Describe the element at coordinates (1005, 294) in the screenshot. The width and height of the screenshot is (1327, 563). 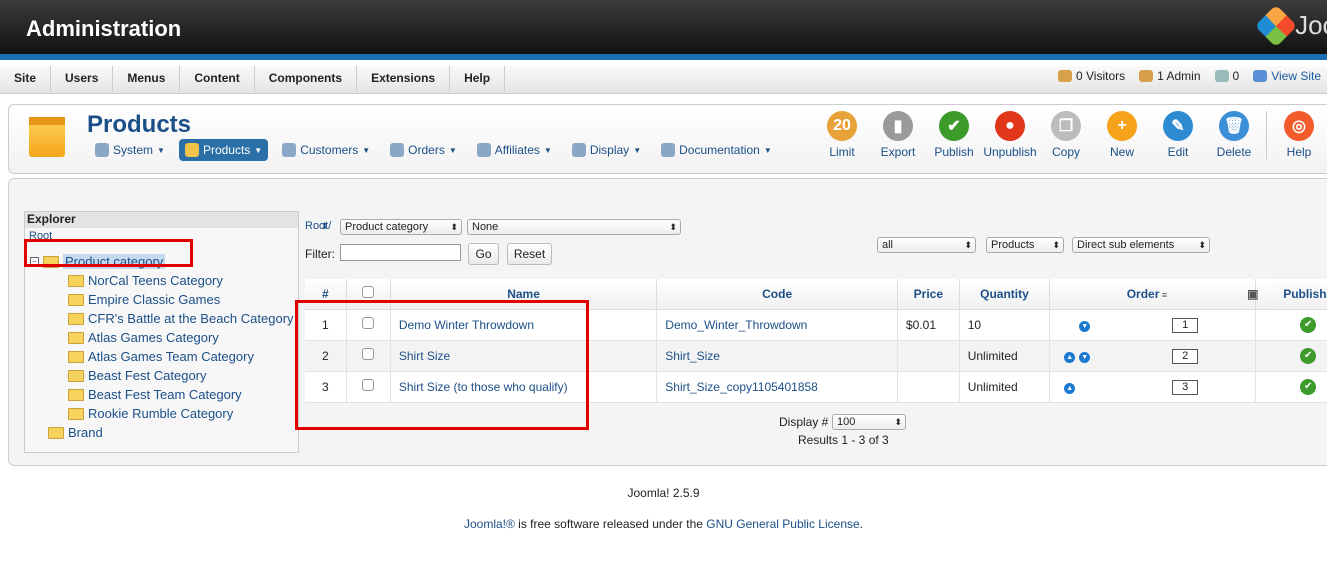
I see `col-quantity: Quantity` at that location.